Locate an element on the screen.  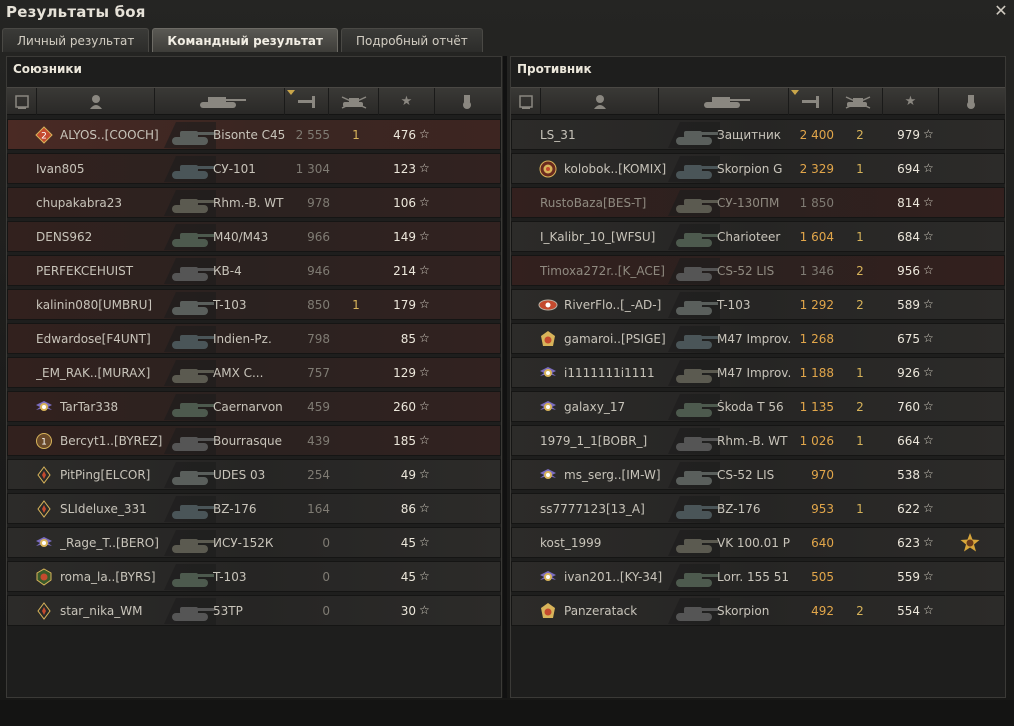
damage-value: 1 188 is located at coordinates (816, 373).